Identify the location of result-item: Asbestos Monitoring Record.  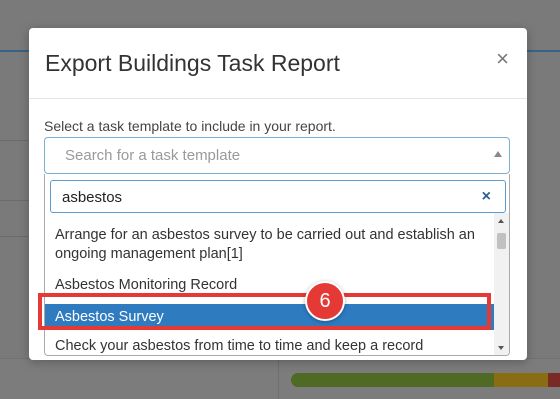
(270, 285).